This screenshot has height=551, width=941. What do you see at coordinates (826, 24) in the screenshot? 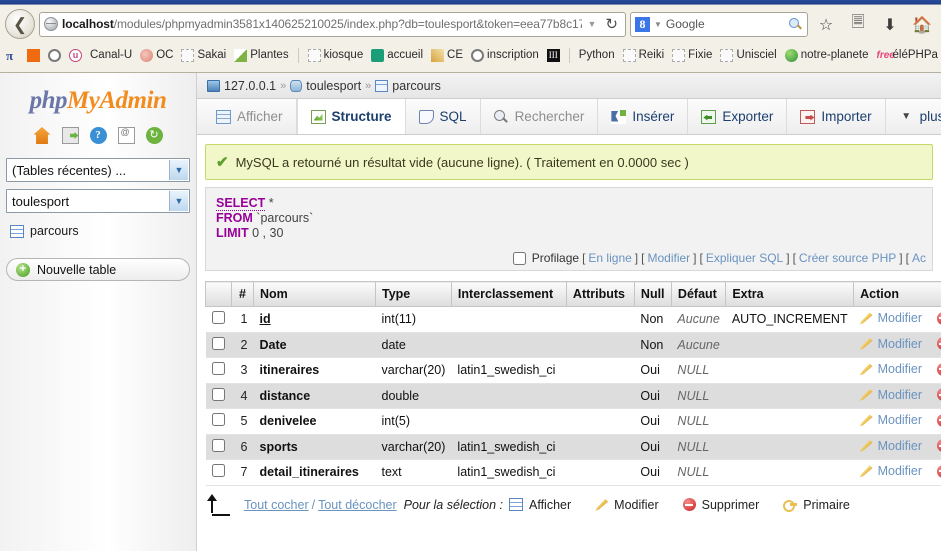
I see `star-icon: ☆` at bounding box center [826, 24].